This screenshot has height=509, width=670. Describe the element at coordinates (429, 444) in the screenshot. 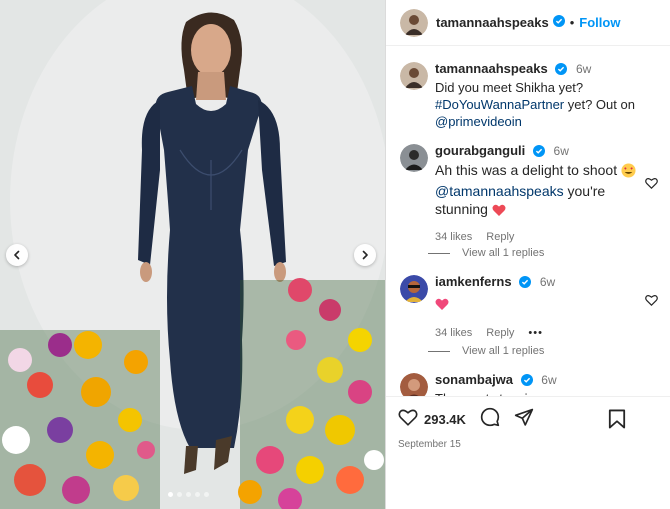

I see `post-date: September 15` at that location.